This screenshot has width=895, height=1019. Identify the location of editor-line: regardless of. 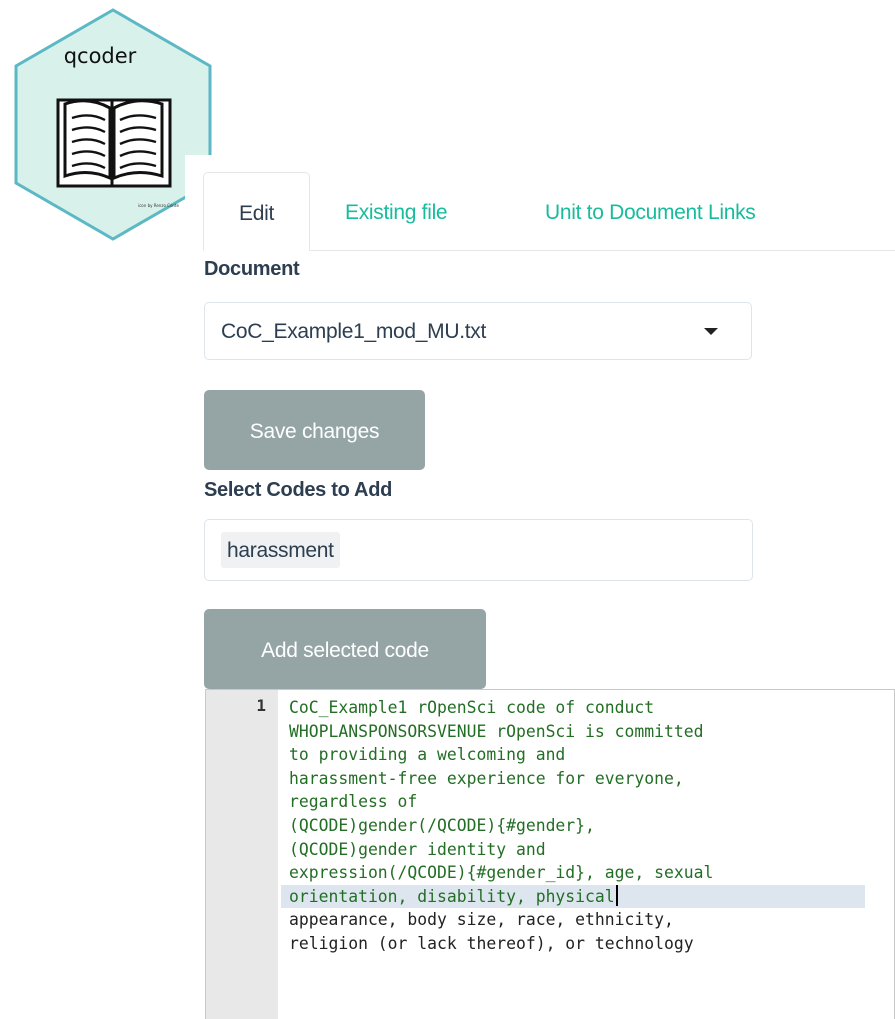
(353, 802).